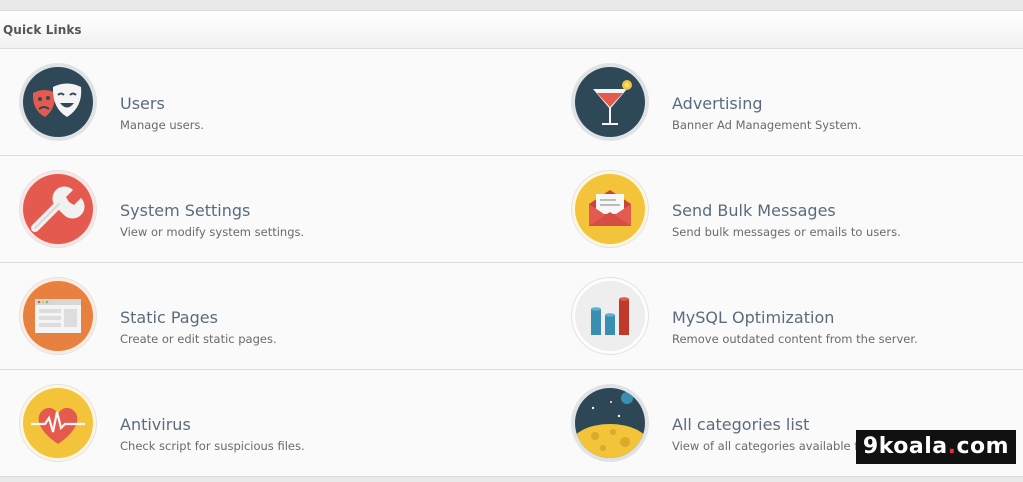 Image resolution: width=1023 pixels, height=482 pixels. I want to click on cocktail-icon, so click(610, 102).